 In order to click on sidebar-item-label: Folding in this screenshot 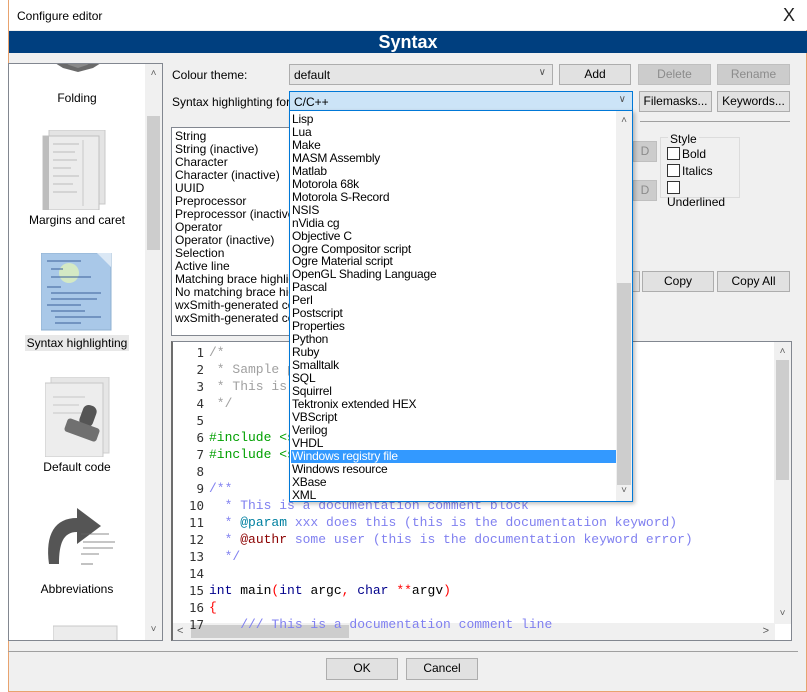, I will do `click(77, 98)`.